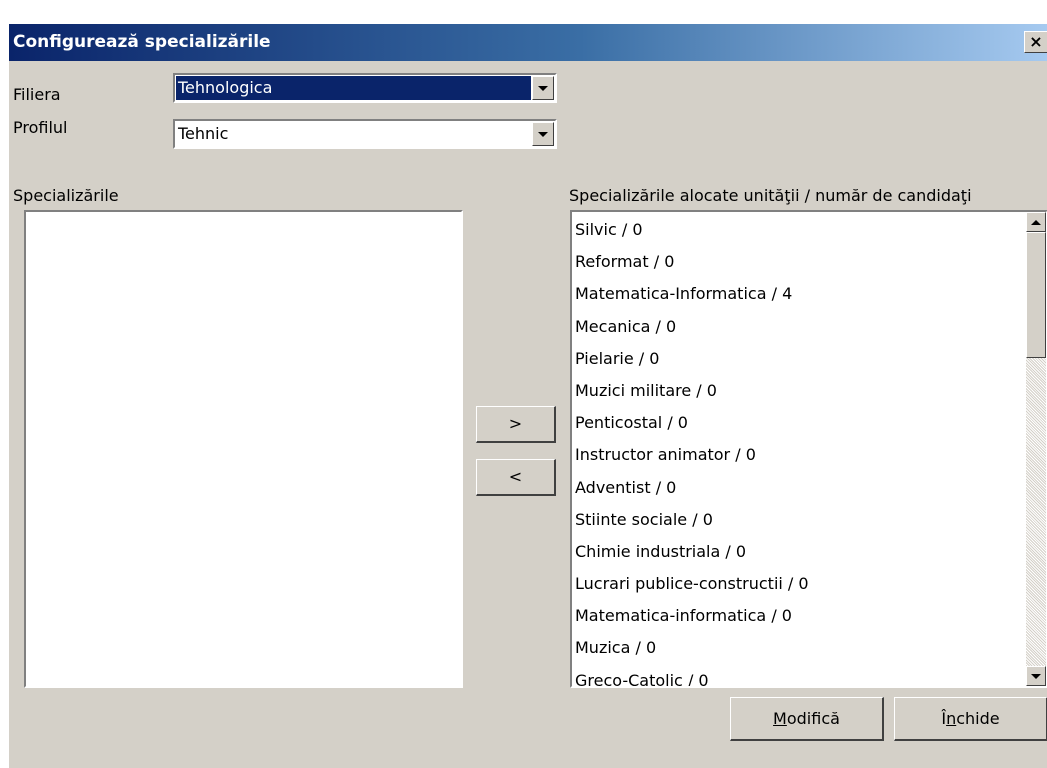  I want to click on window-title: Configurează specializările, so click(142, 42).